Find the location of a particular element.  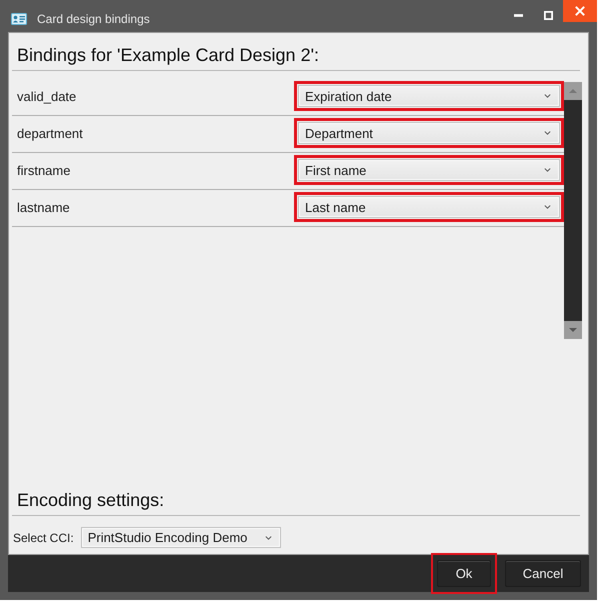

field-name: lastname is located at coordinates (43, 207).